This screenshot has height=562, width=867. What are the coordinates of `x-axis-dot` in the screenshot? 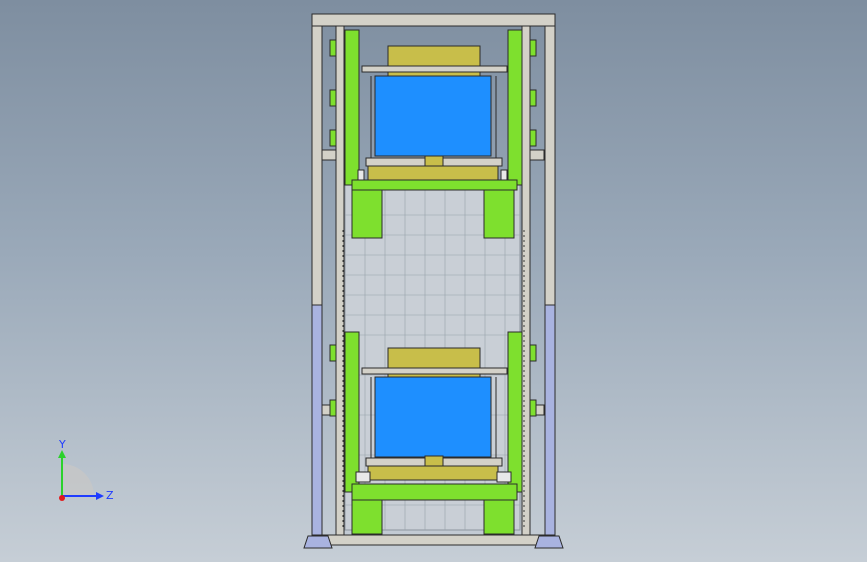 It's located at (62, 498).